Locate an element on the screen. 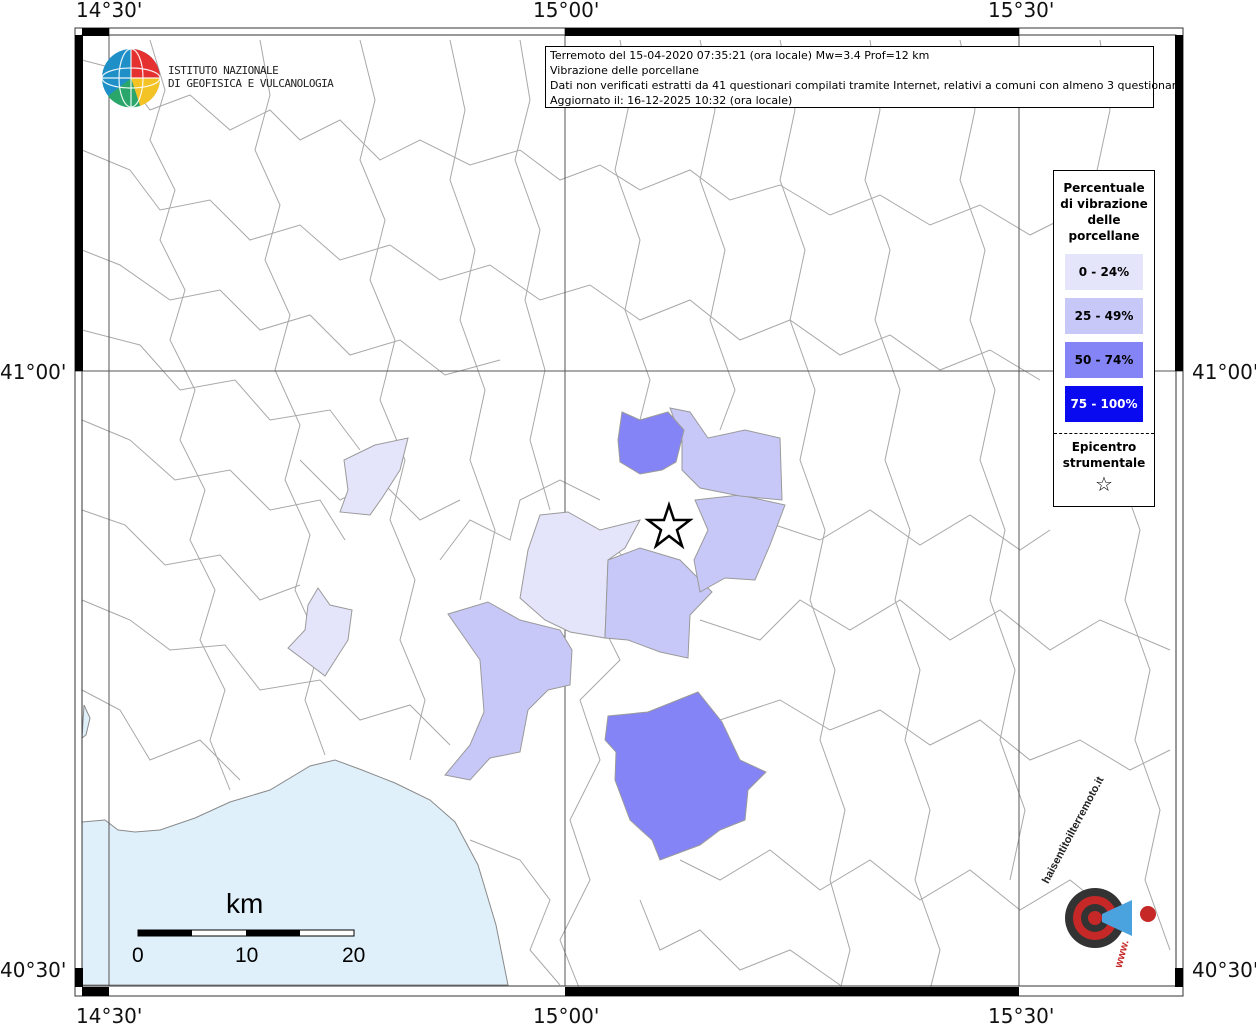 This screenshot has height=1028, width=1256. legend-items: 0 - 24% 25 - 49% 50 - 74% 75 - 100% is located at coordinates (1104, 338).